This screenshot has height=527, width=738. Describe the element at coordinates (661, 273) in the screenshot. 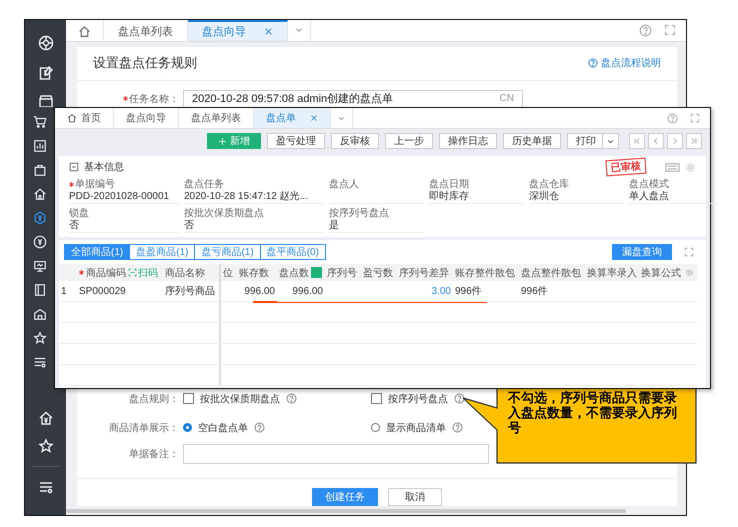

I see `column-header: 换算公式` at that location.